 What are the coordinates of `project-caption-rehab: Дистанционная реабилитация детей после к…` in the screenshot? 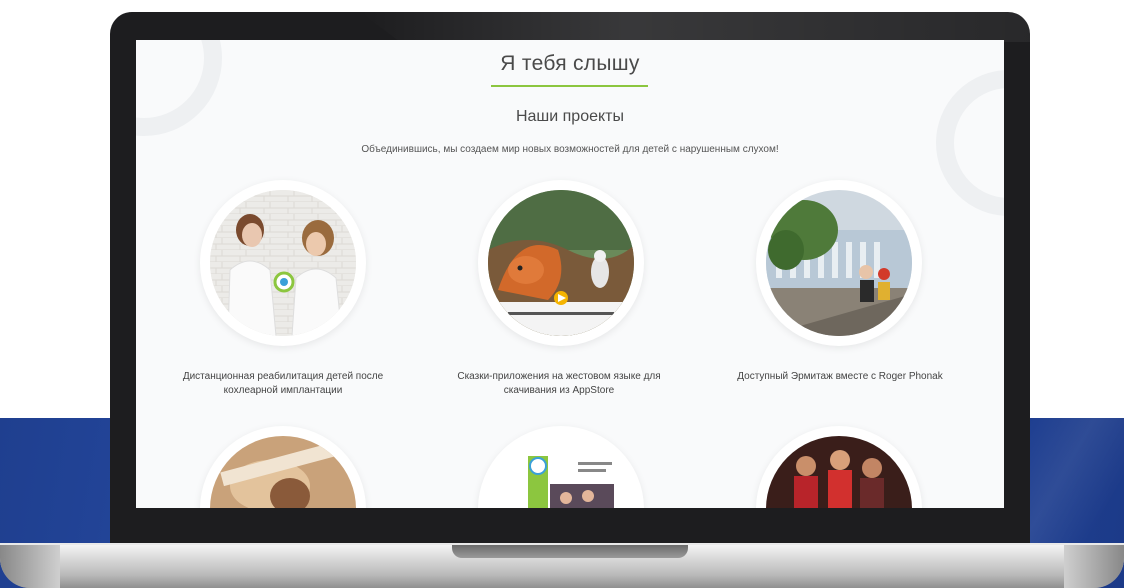 It's located at (283, 384).